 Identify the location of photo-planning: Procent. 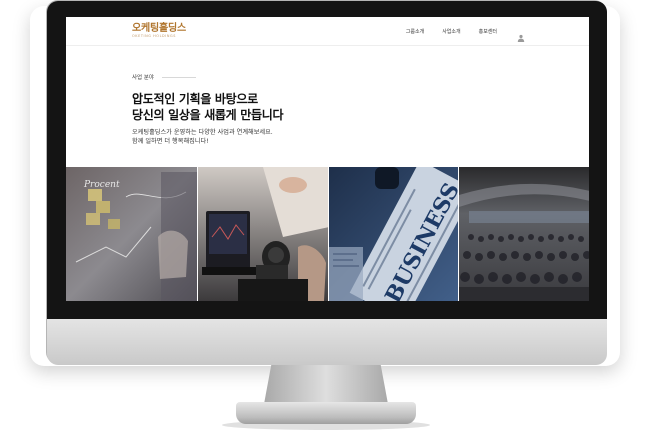
(131, 234).